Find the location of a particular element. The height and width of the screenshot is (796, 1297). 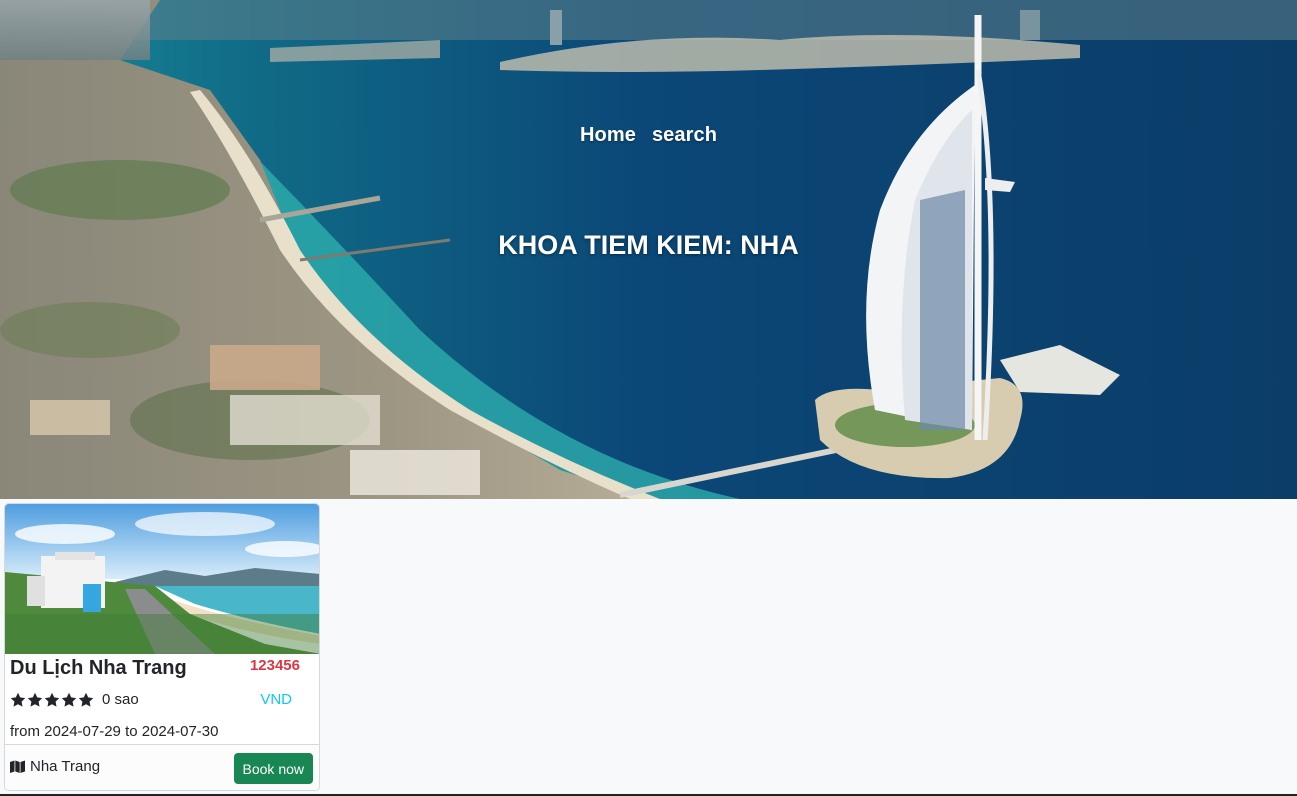

rating: 0 sao is located at coordinates (74, 699).